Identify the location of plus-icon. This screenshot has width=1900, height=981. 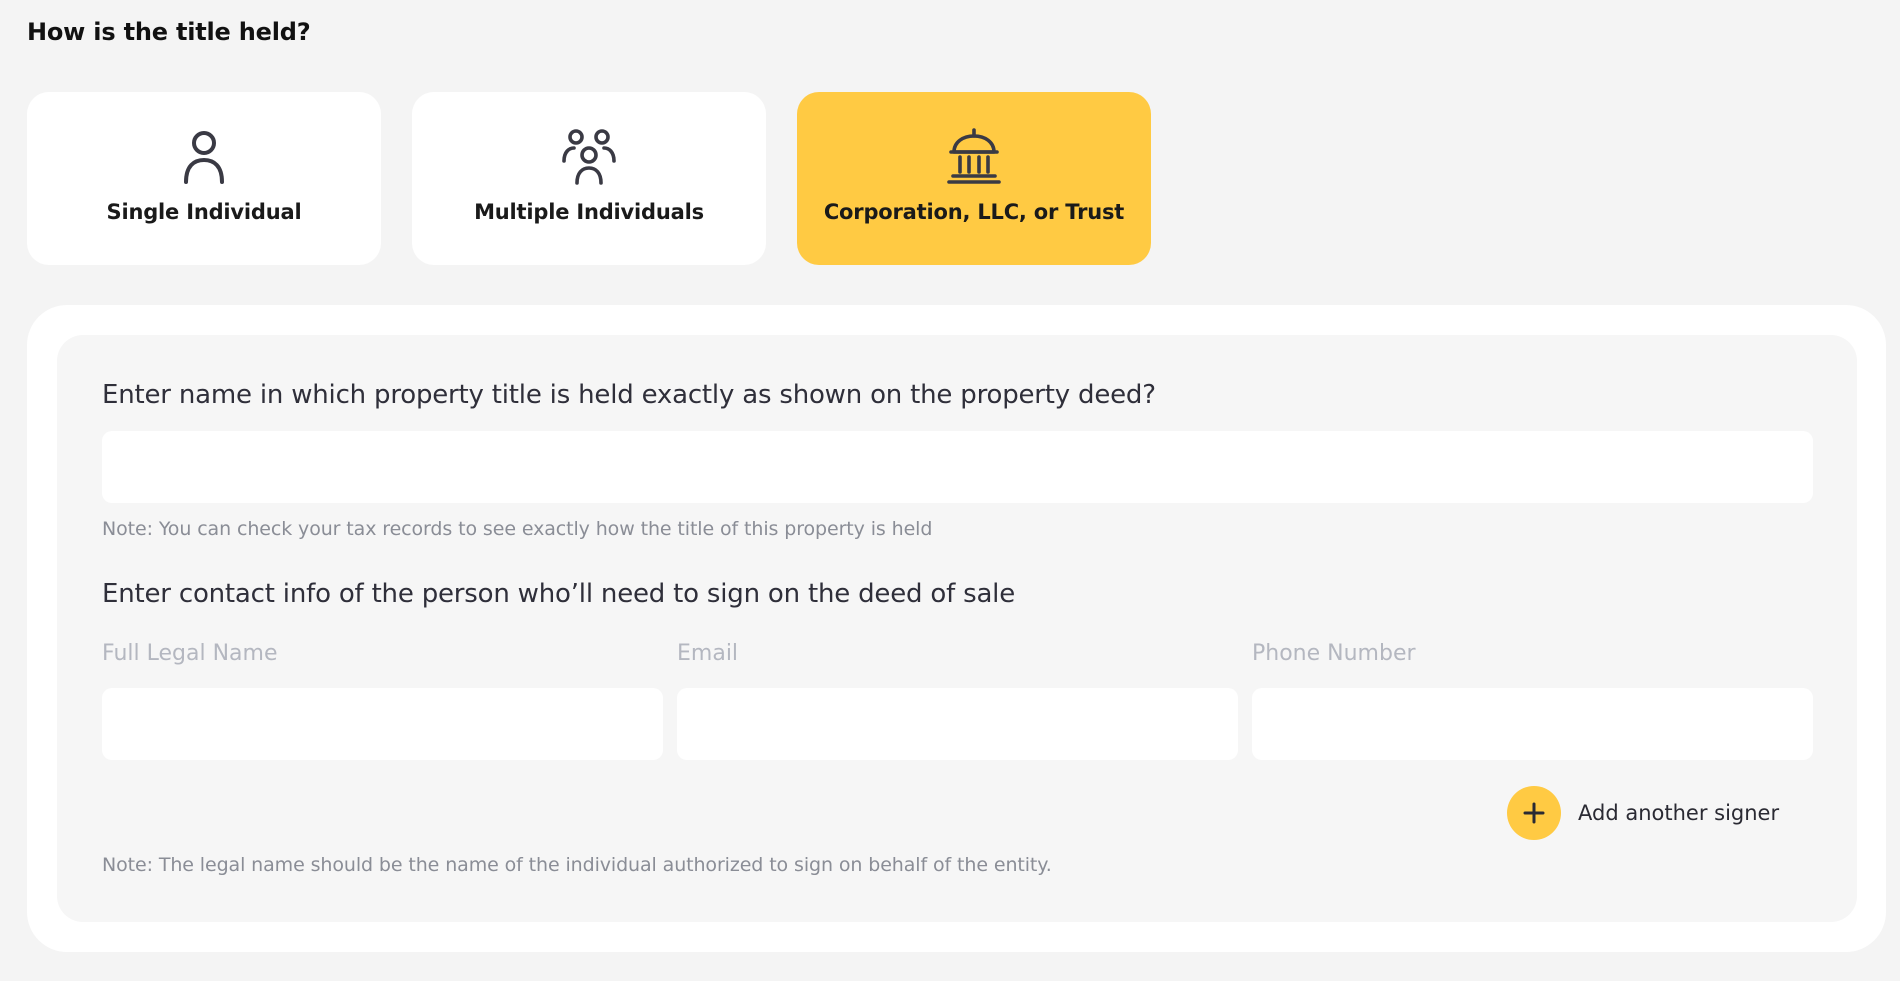
(1534, 813).